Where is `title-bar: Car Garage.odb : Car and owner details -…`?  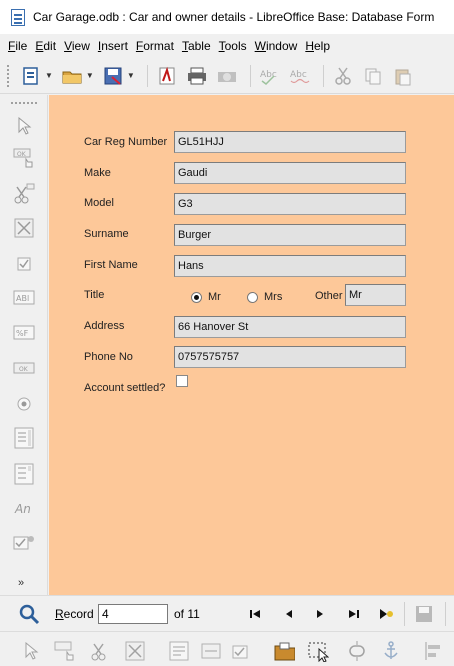 title-bar: Car Garage.odb : Car and owner details -… is located at coordinates (227, 17).